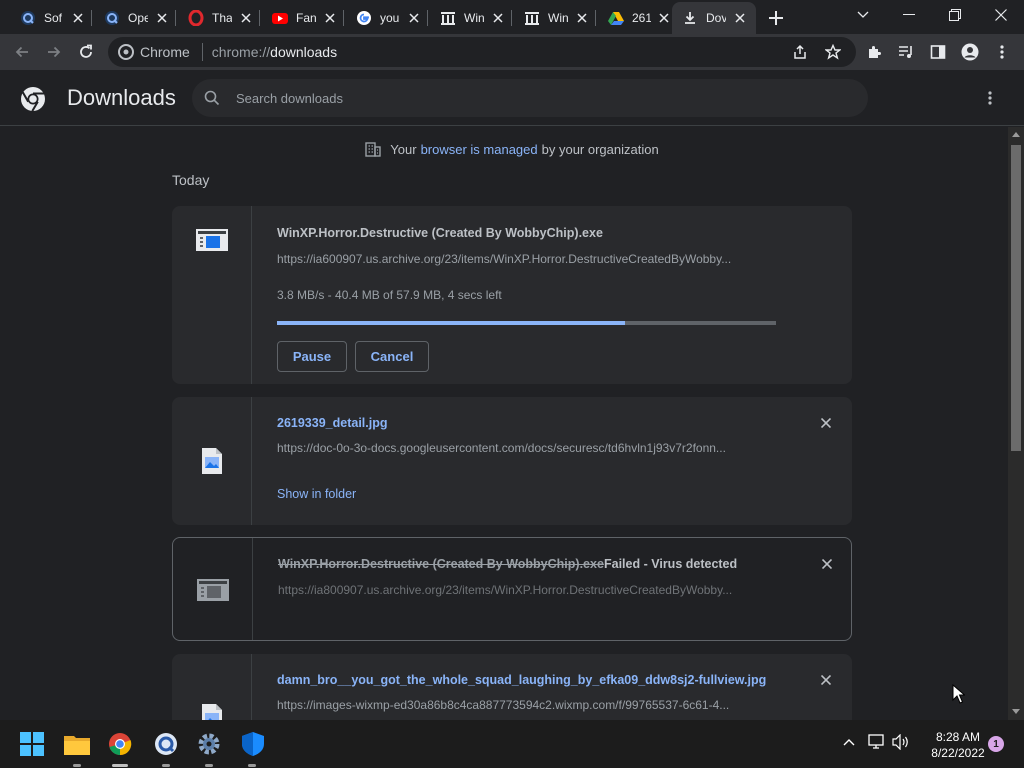  I want to click on tab-3: Fan, so click(301, 18).